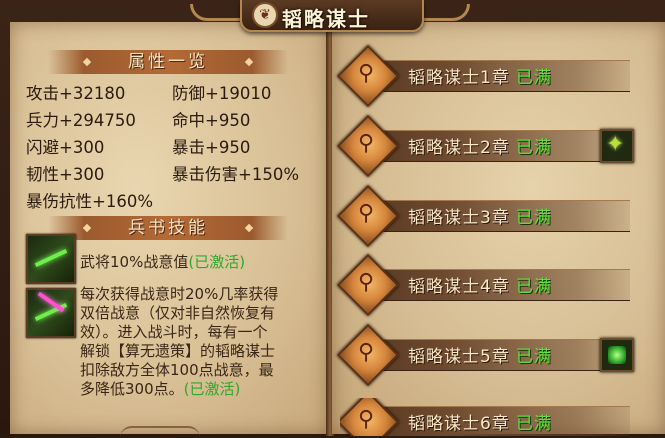  Describe the element at coordinates (65, 147) in the screenshot. I see `stat-dodge: 闪避+300` at that location.